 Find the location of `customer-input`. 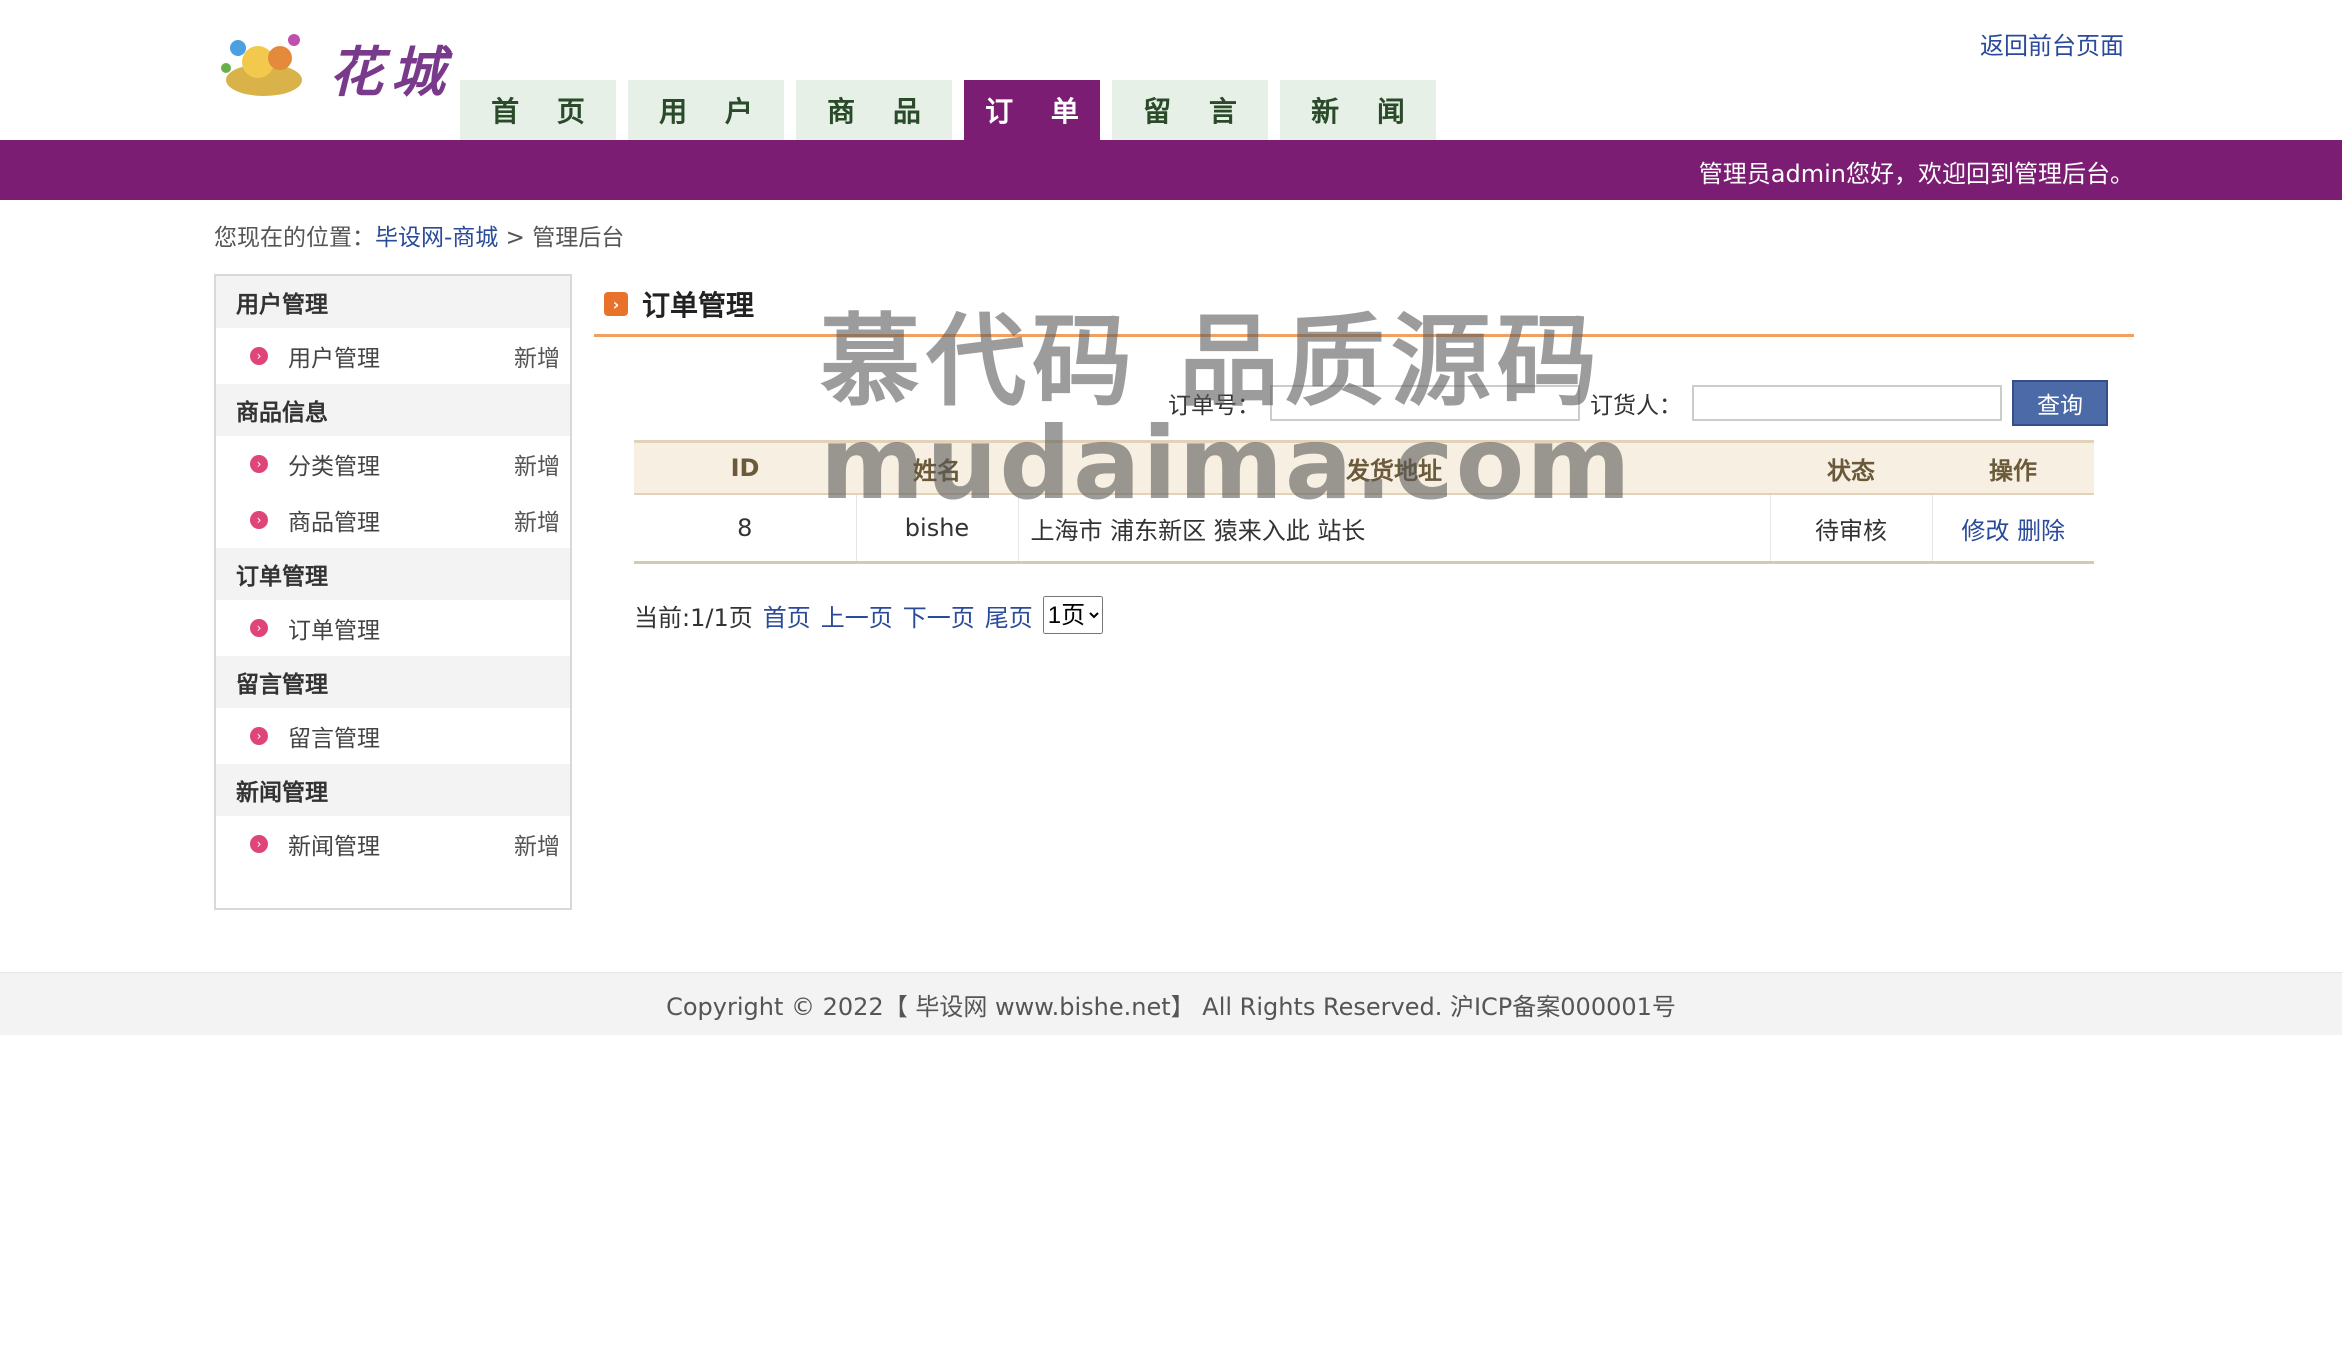

customer-input is located at coordinates (1847, 403).